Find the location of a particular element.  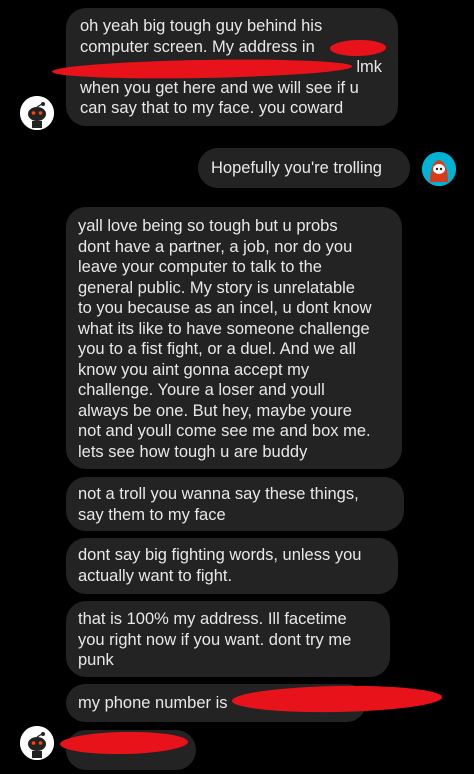

message-line: oh yeah big tough guy behind his is located at coordinates (201, 26).